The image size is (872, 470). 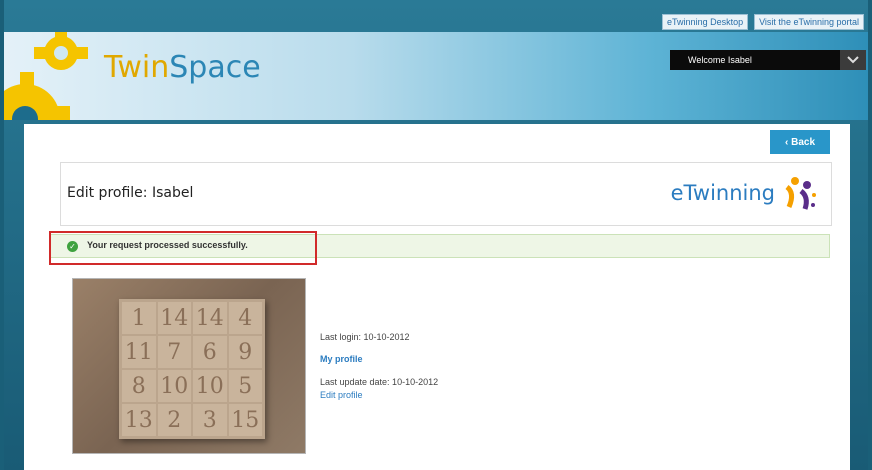 What do you see at coordinates (446, 194) in the screenshot?
I see `title-panel: Edit profile: Isabel eTwinning` at bounding box center [446, 194].